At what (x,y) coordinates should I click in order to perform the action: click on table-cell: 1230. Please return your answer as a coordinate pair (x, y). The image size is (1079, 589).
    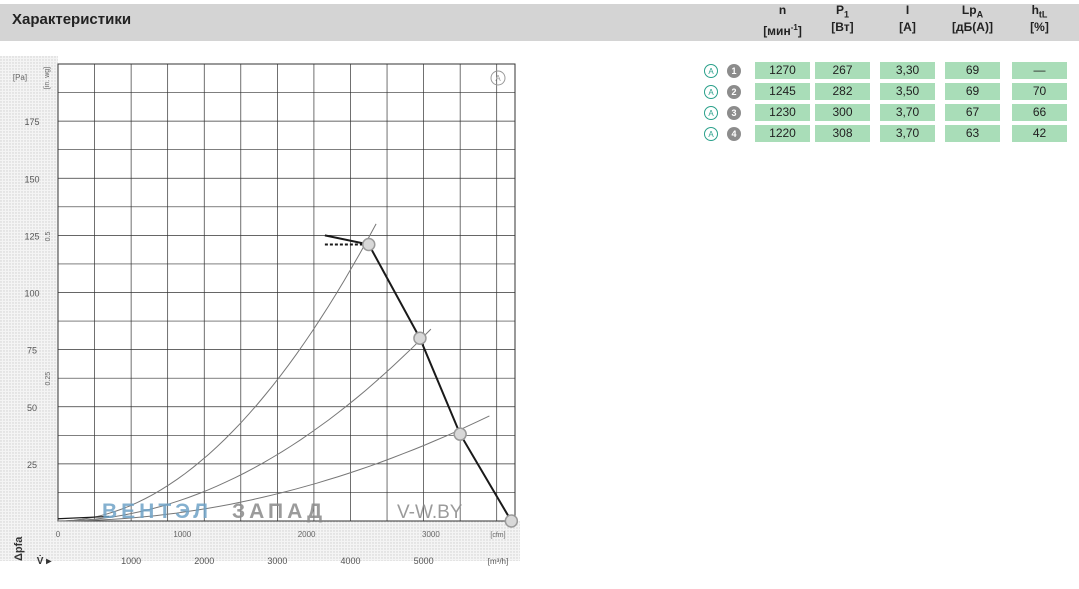
    Looking at the image, I should click on (782, 112).